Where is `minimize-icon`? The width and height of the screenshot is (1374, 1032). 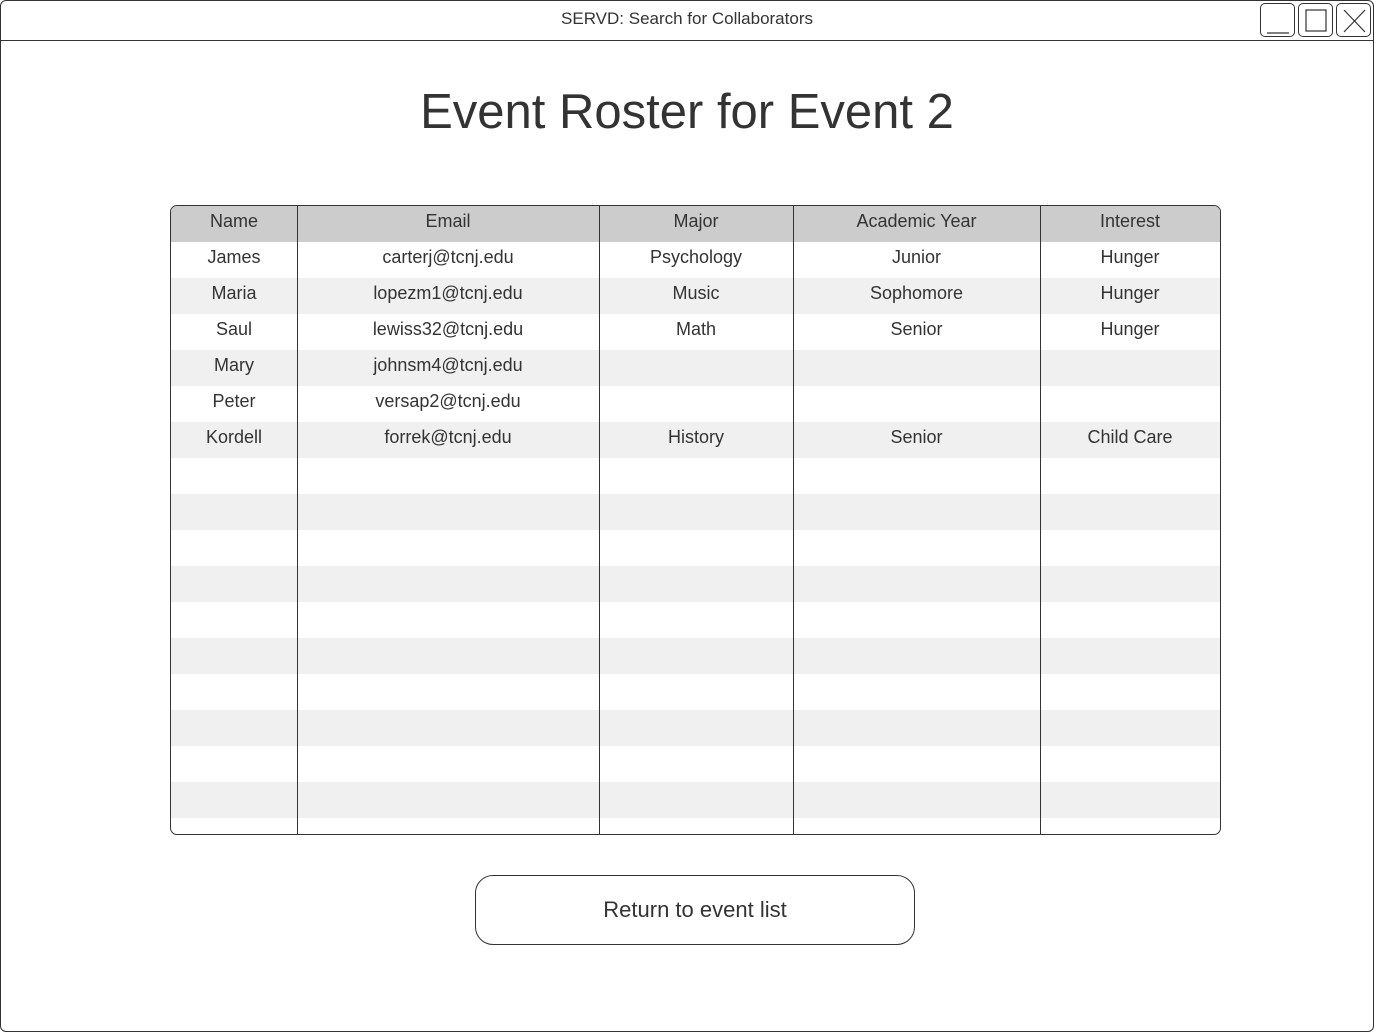
minimize-icon is located at coordinates (1278, 33).